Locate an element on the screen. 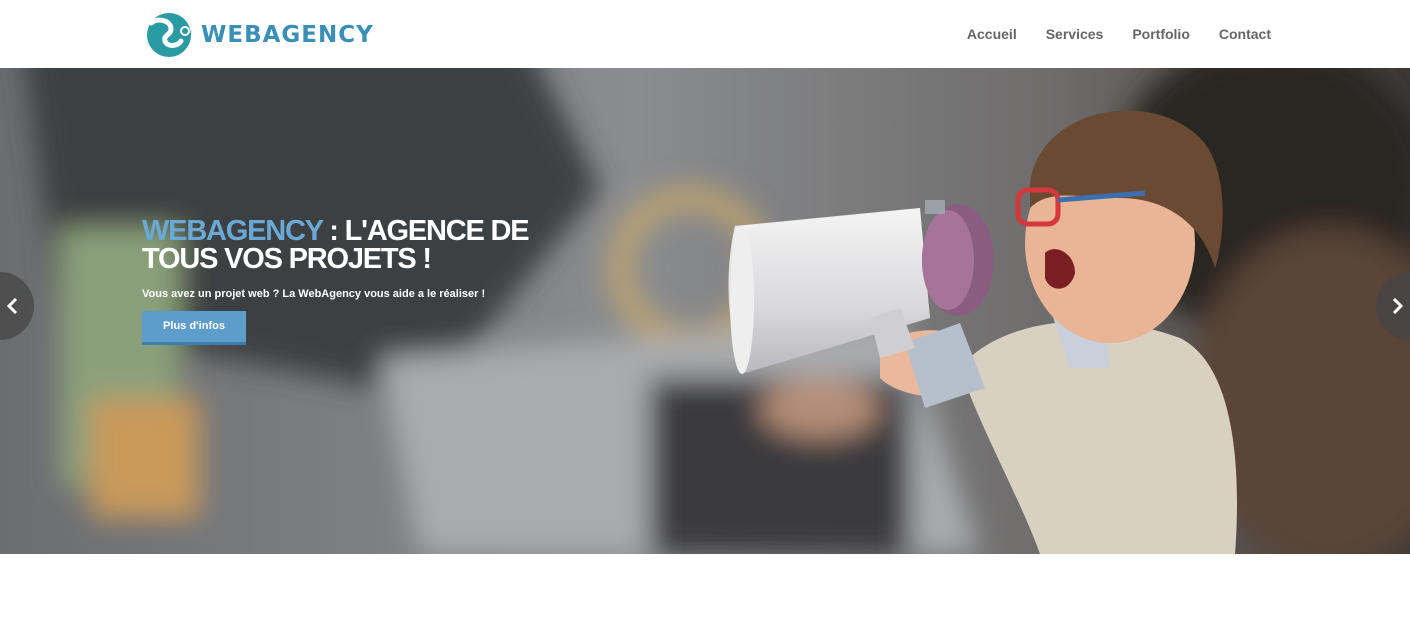  logo: WEBAGENCY is located at coordinates (259, 35).